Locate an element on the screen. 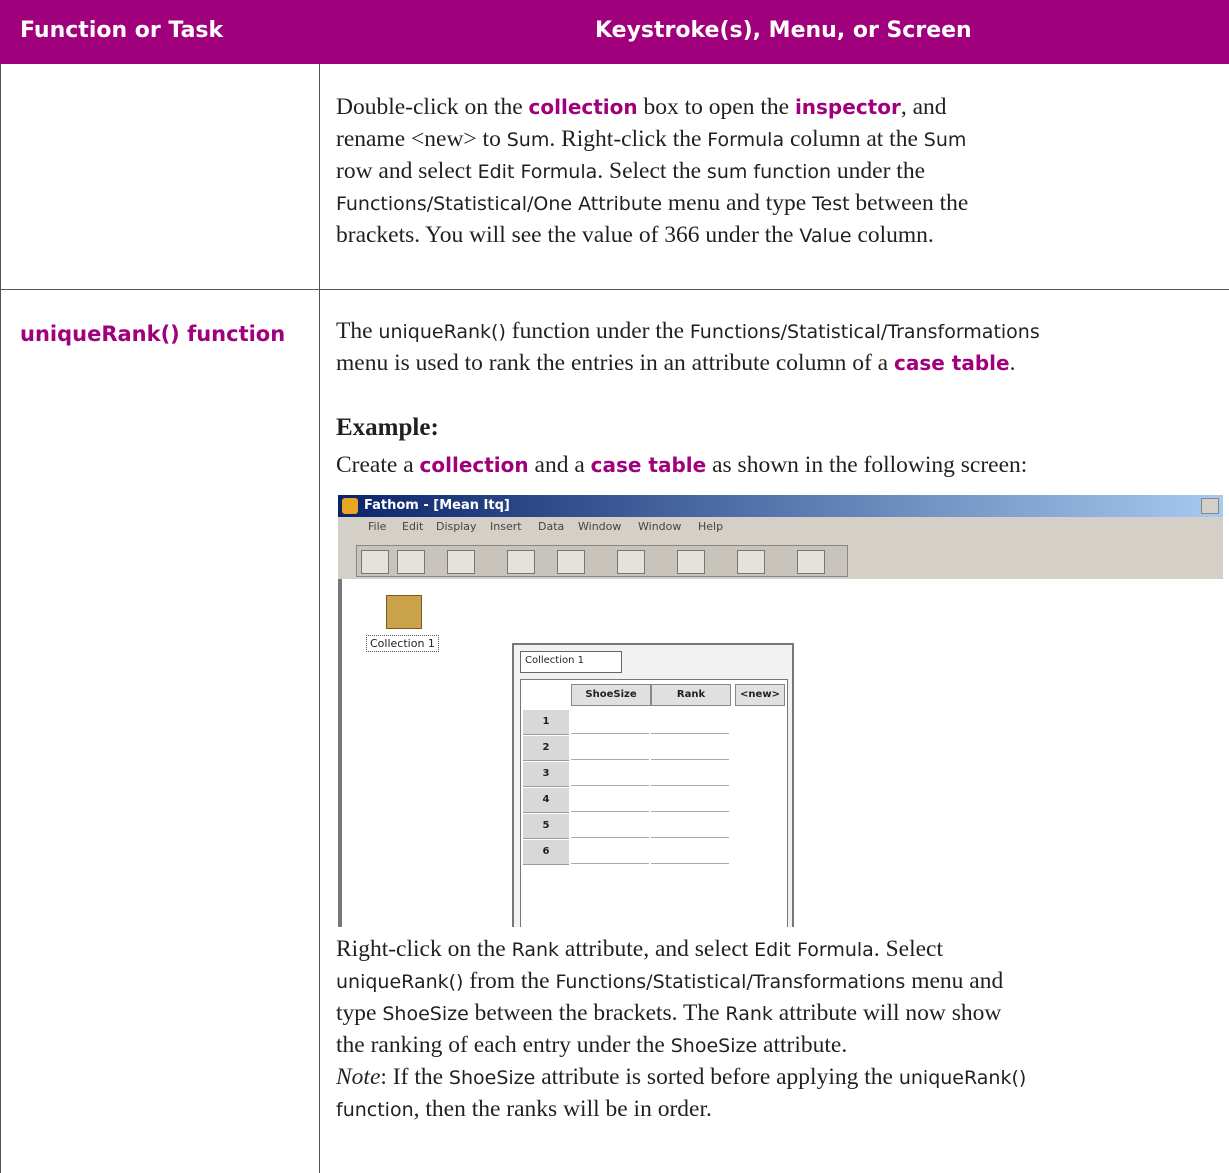  graph-tool-icon is located at coordinates (521, 562).